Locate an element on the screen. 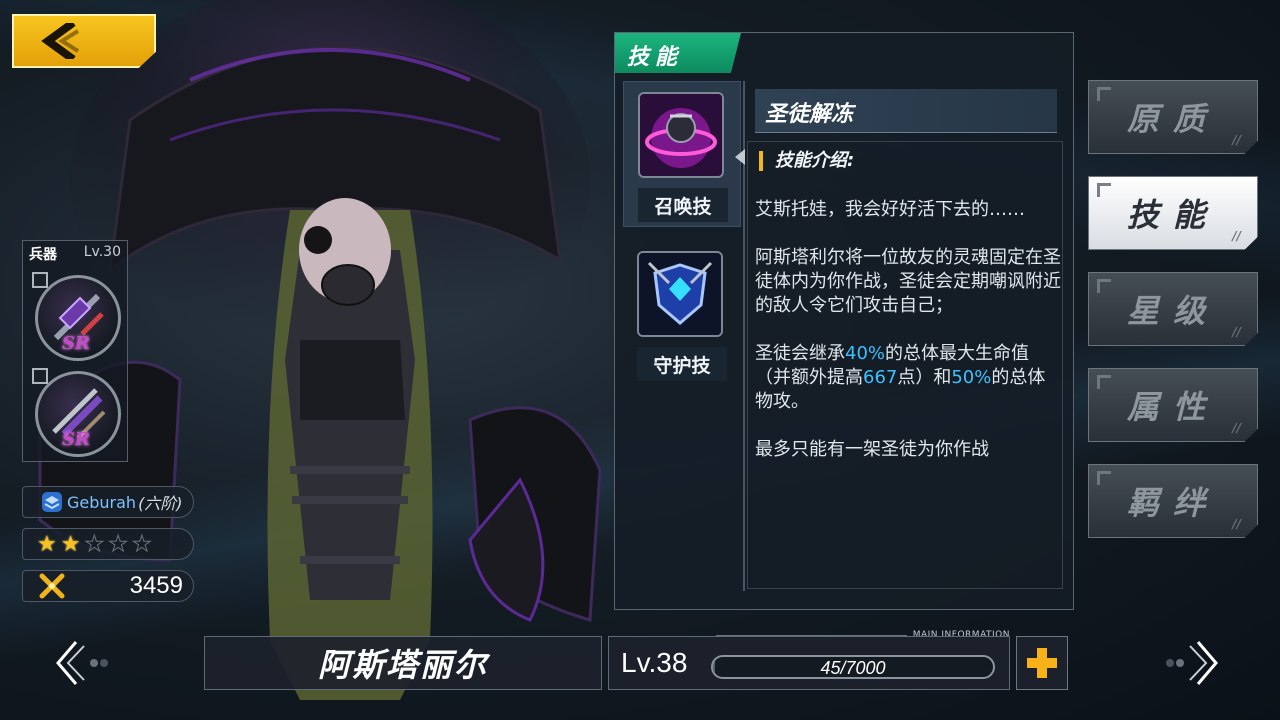  skill-item-guard: 守护技 is located at coordinates (682, 314).